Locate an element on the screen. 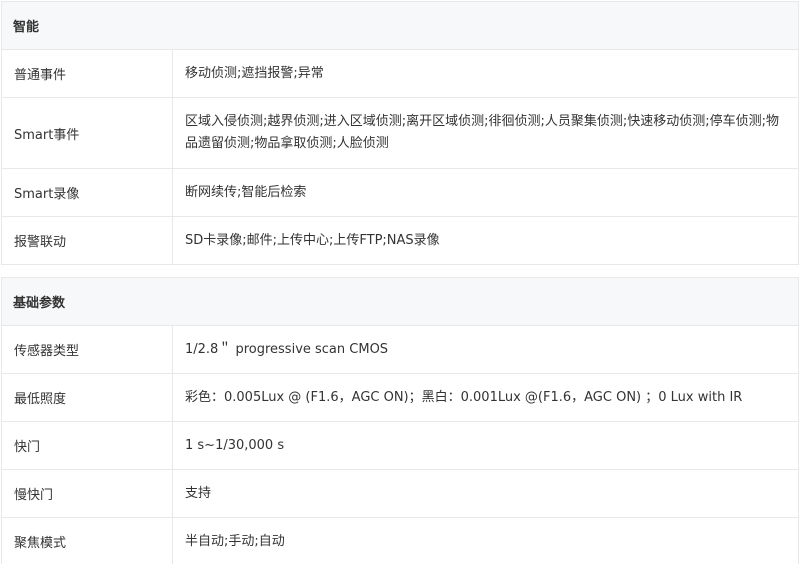 The width and height of the screenshot is (800, 564). section-header-smart: 智能 is located at coordinates (400, 25).